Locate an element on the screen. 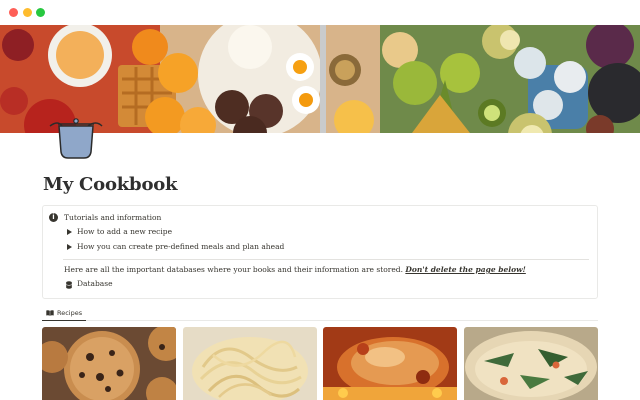  window-close-button is located at coordinates (13, 12).